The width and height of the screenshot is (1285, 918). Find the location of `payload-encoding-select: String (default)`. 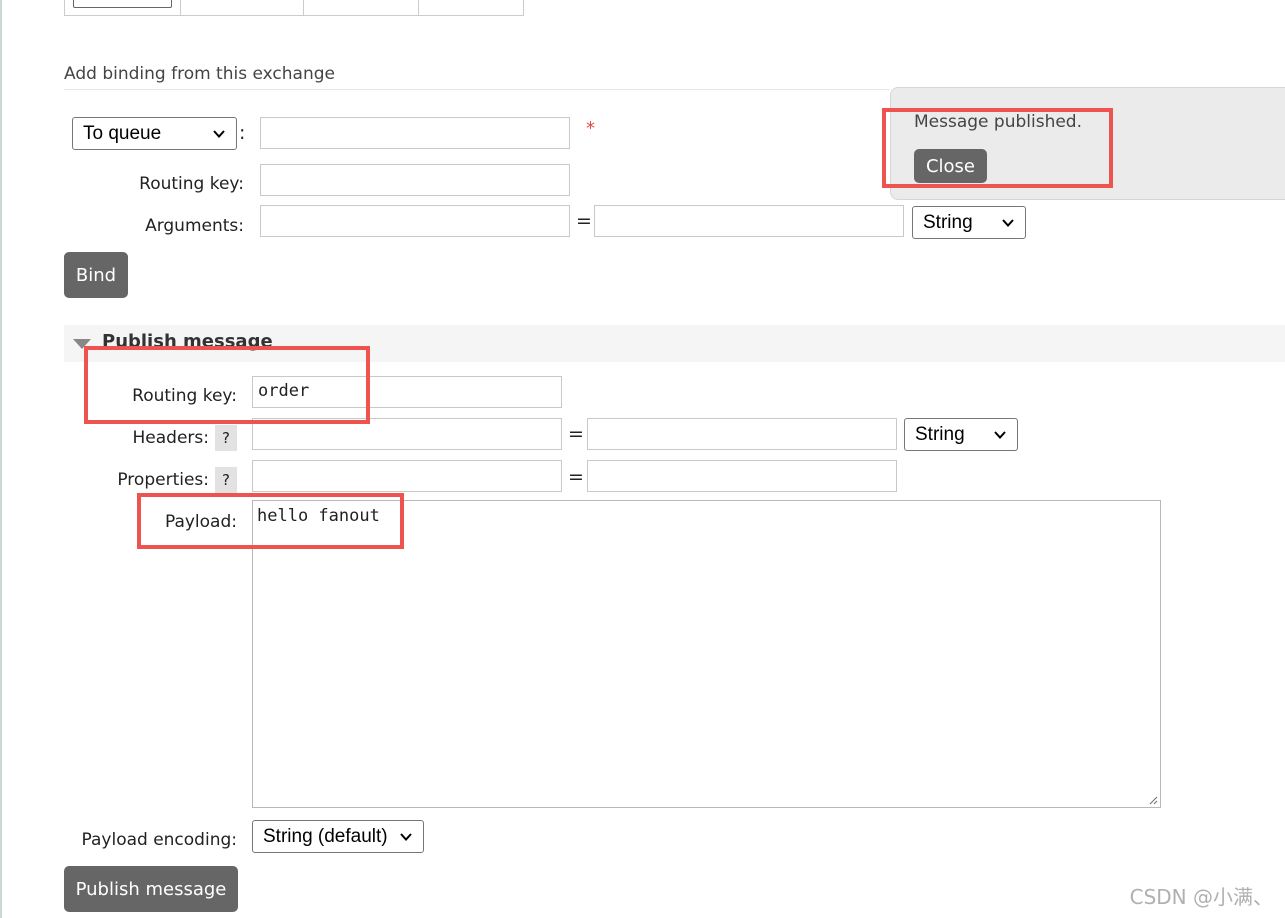

payload-encoding-select: String (default) is located at coordinates (338, 836).